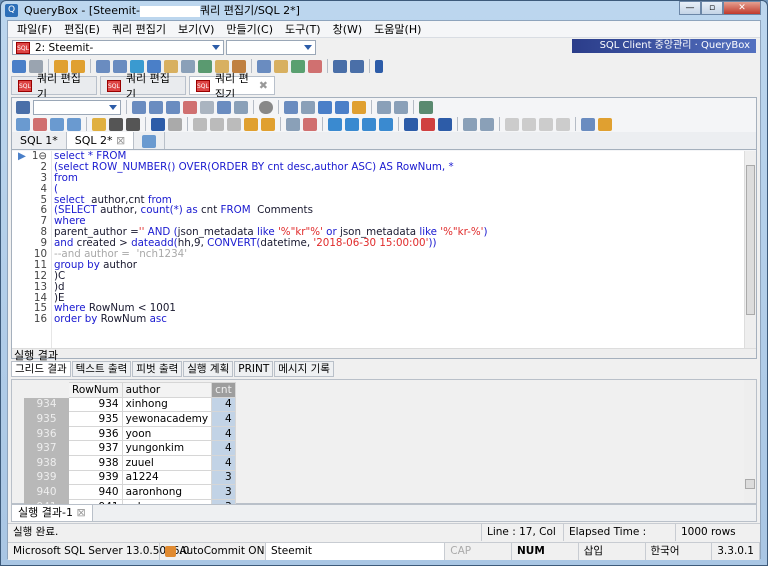 Image resolution: width=768 pixels, height=566 pixels. Describe the element at coordinates (401, 107) in the screenshot. I see `grid2-icon` at that location.